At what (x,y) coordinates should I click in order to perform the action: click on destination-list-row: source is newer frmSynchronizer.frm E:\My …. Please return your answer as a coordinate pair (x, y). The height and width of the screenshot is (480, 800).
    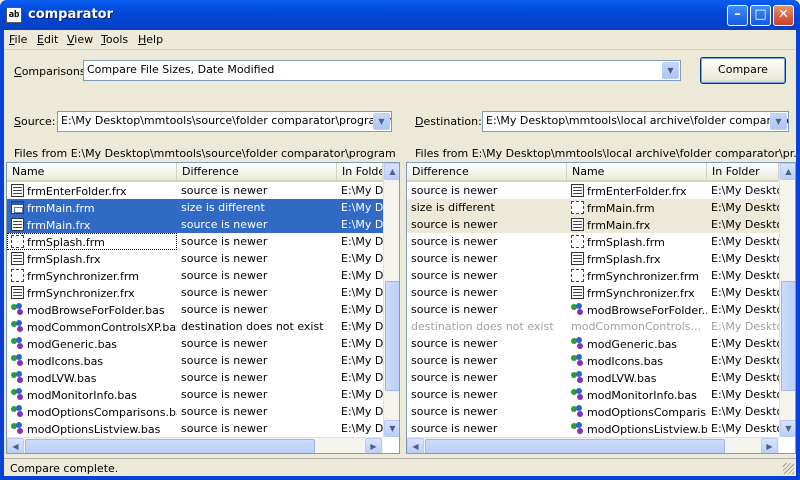
    Looking at the image, I should click on (593, 275).